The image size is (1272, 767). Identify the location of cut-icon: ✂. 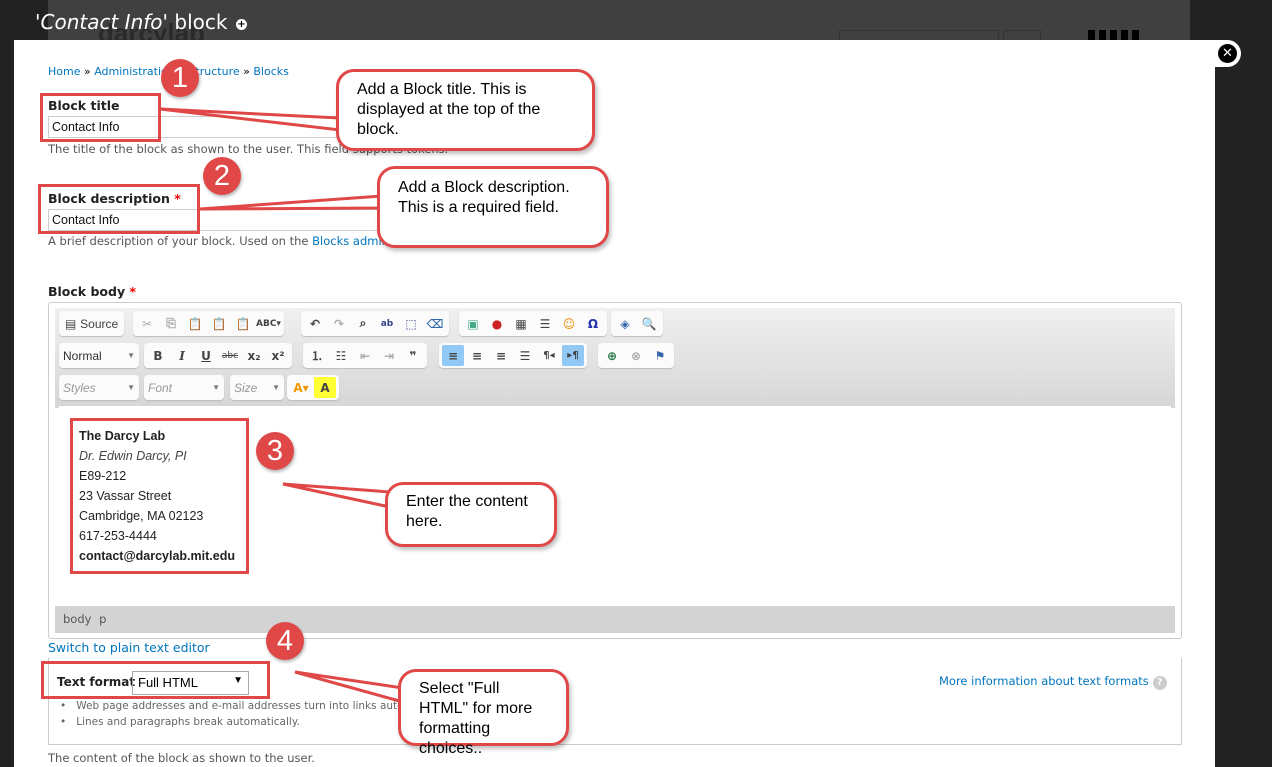
(147, 323).